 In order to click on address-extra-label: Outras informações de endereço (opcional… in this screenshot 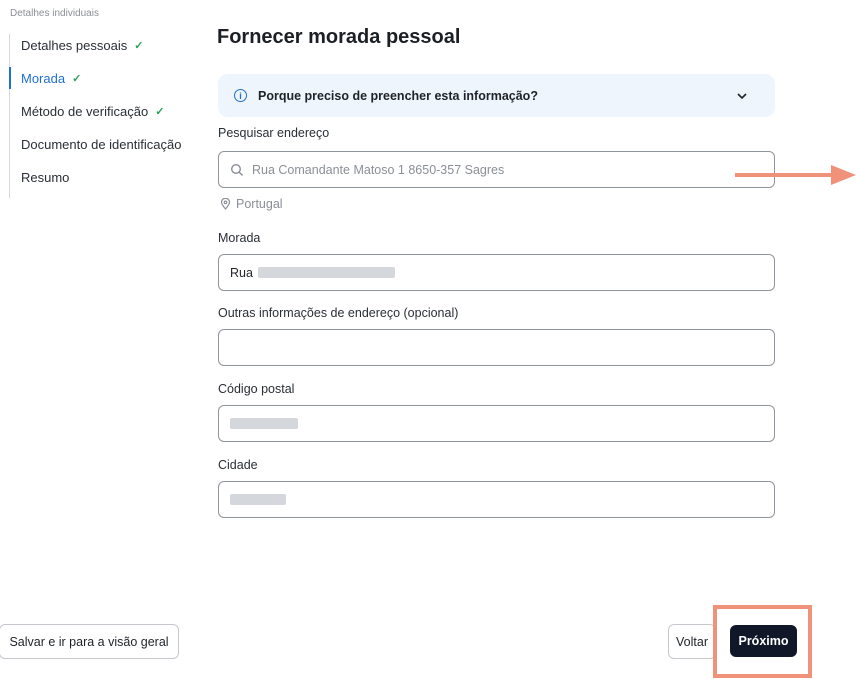, I will do `click(338, 313)`.